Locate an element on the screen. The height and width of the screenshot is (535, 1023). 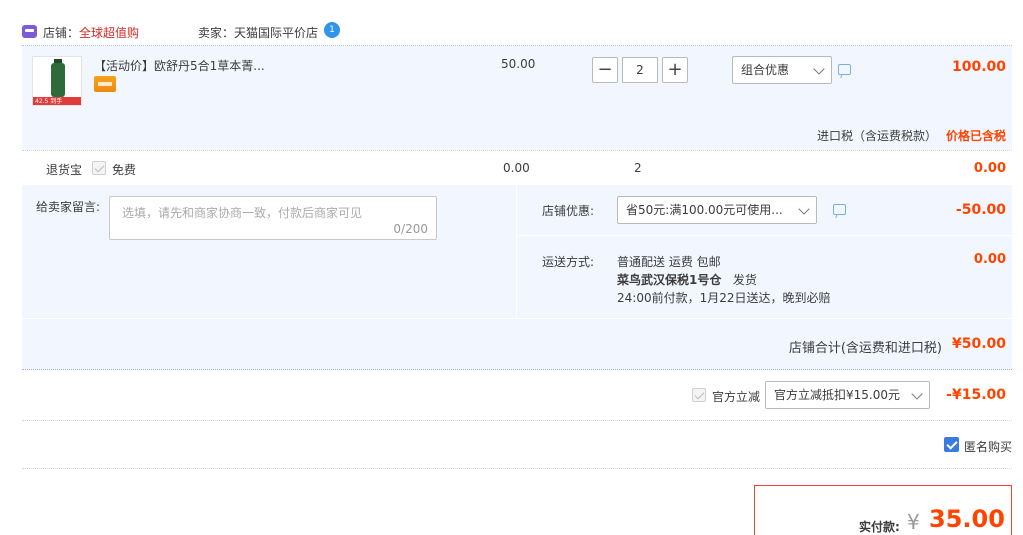
vertical-divider is located at coordinates (516, 251).